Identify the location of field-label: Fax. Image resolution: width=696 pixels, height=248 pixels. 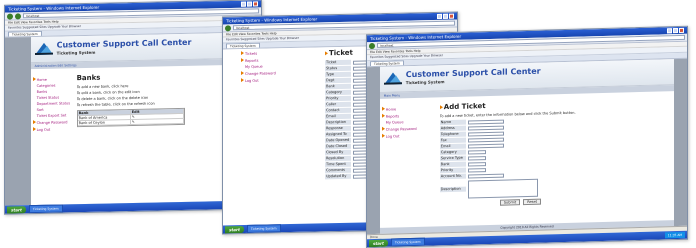
(452, 140).